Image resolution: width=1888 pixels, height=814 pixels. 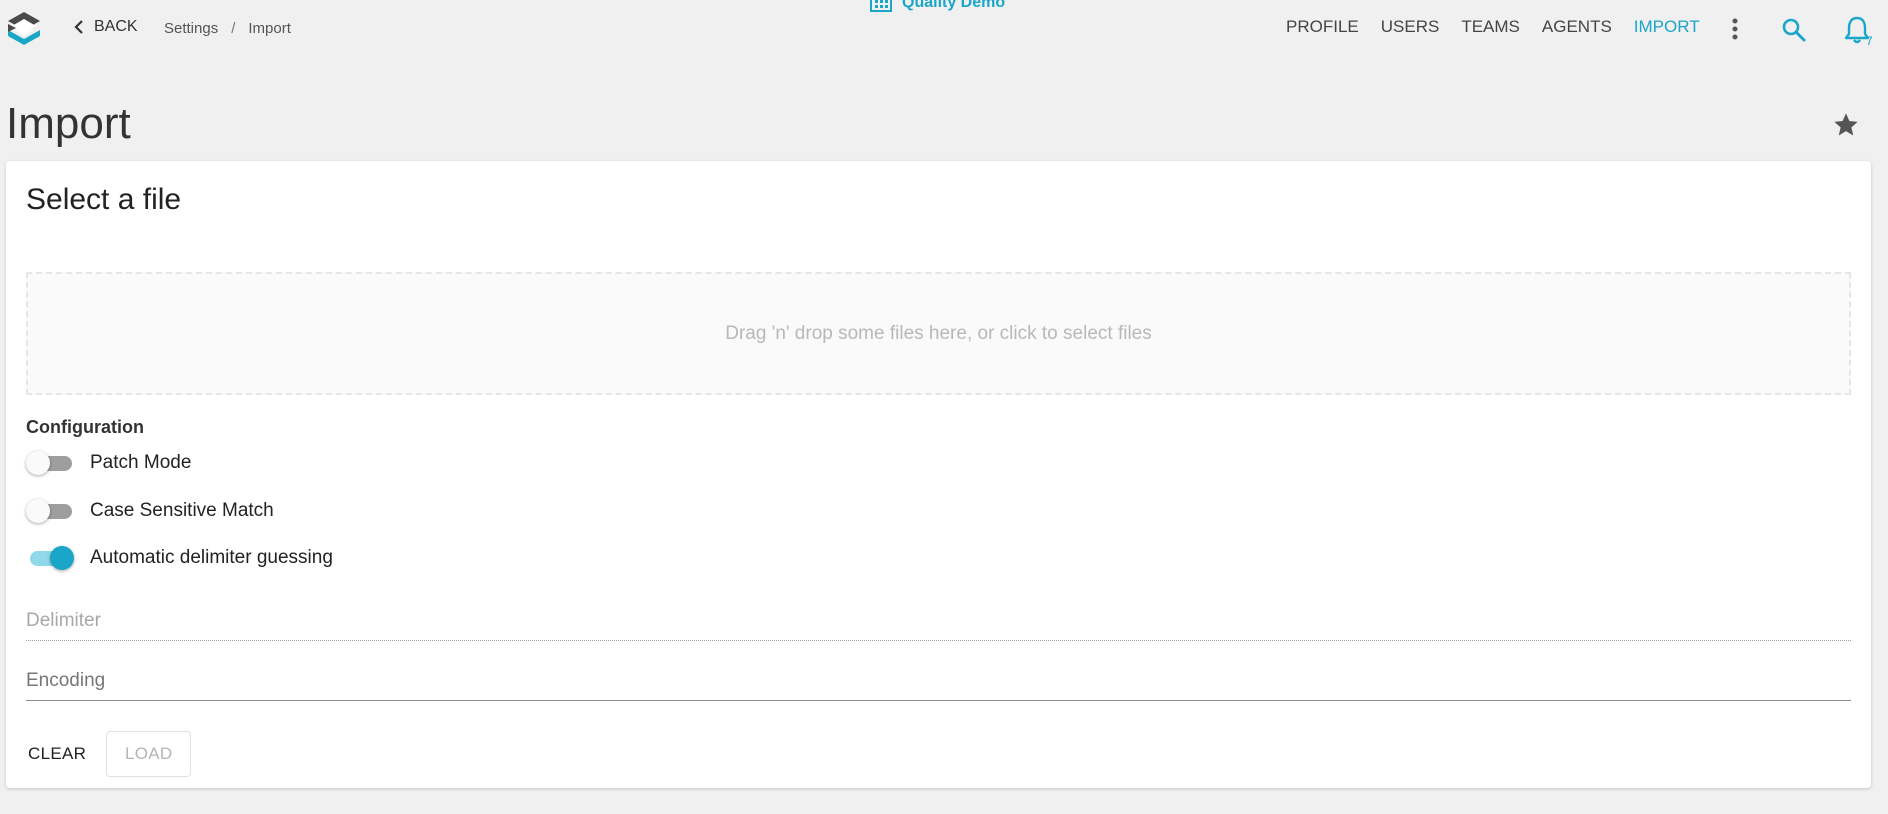 I want to click on notification-count: 7, so click(x=1869, y=41).